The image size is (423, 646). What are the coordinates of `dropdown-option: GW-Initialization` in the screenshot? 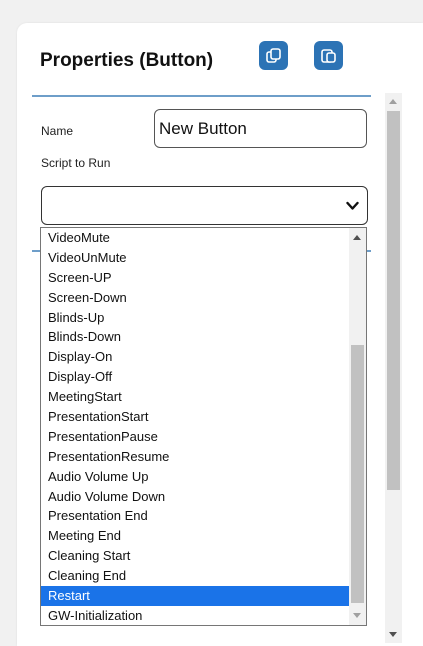 It's located at (195, 615).